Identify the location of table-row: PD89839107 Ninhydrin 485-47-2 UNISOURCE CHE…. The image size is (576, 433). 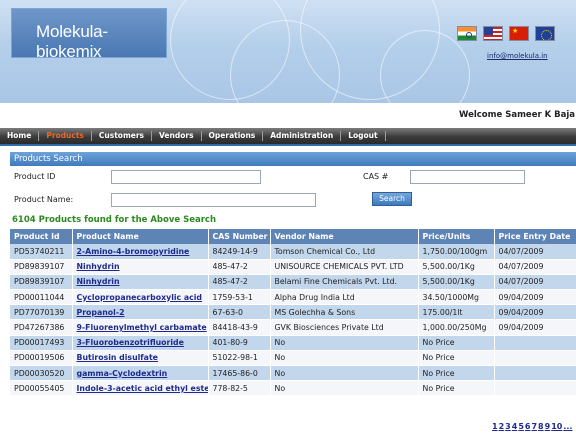
(293, 267).